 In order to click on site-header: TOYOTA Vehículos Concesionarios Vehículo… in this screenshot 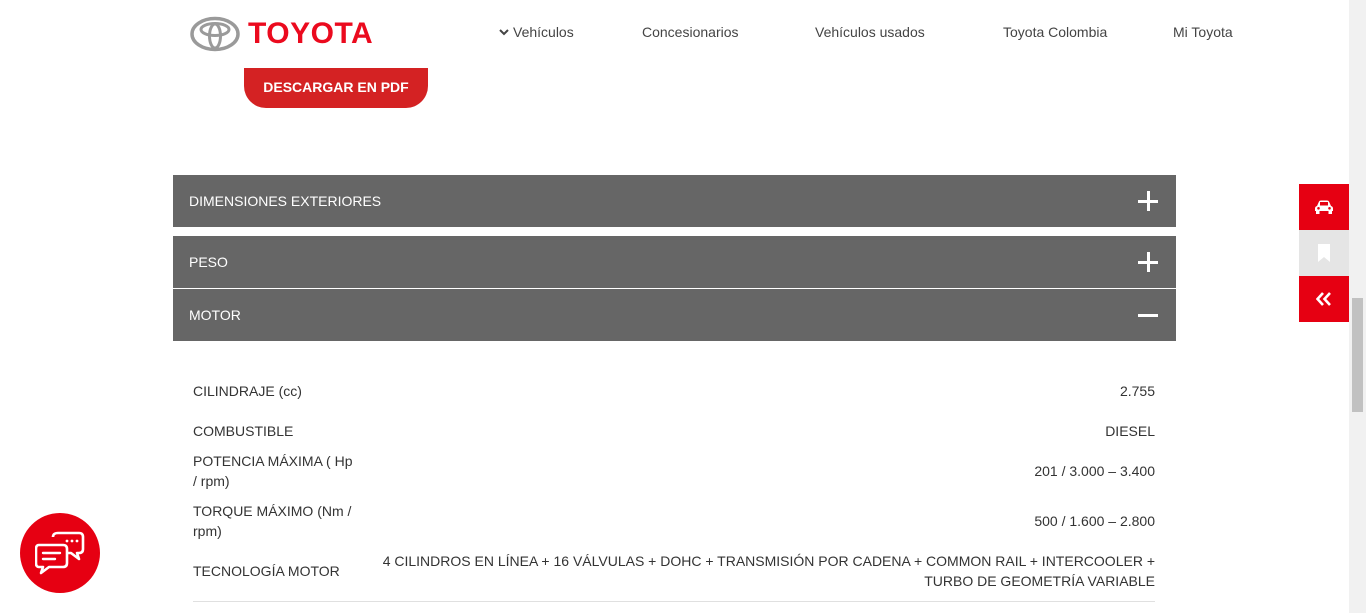, I will do `click(674, 32)`.